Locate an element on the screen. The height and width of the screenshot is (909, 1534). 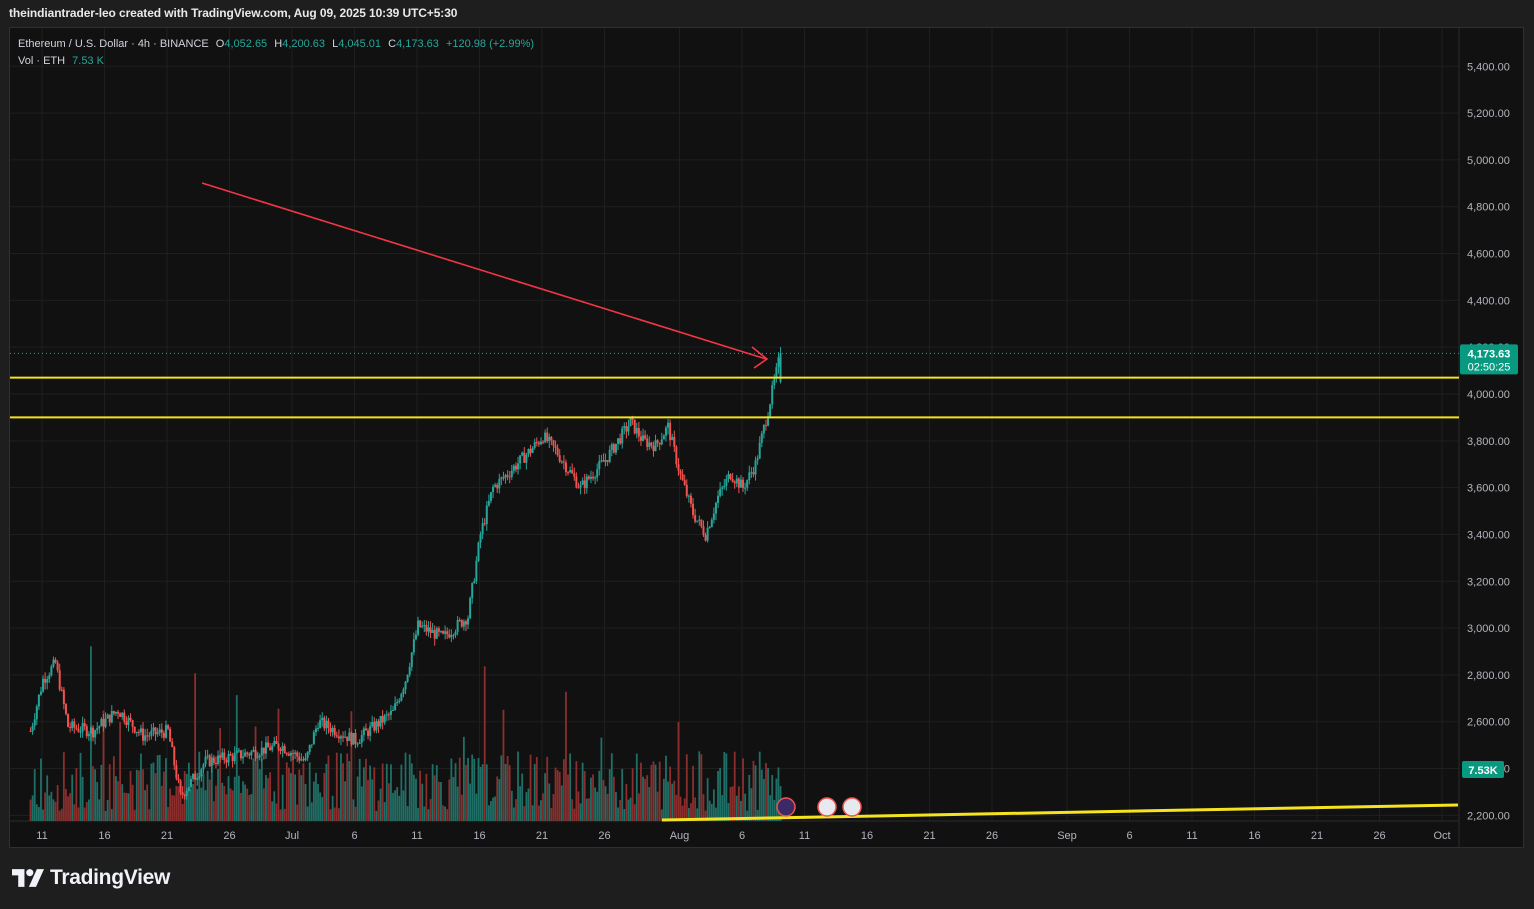
bar-countdown: 02:50:25 is located at coordinates (1489, 367).